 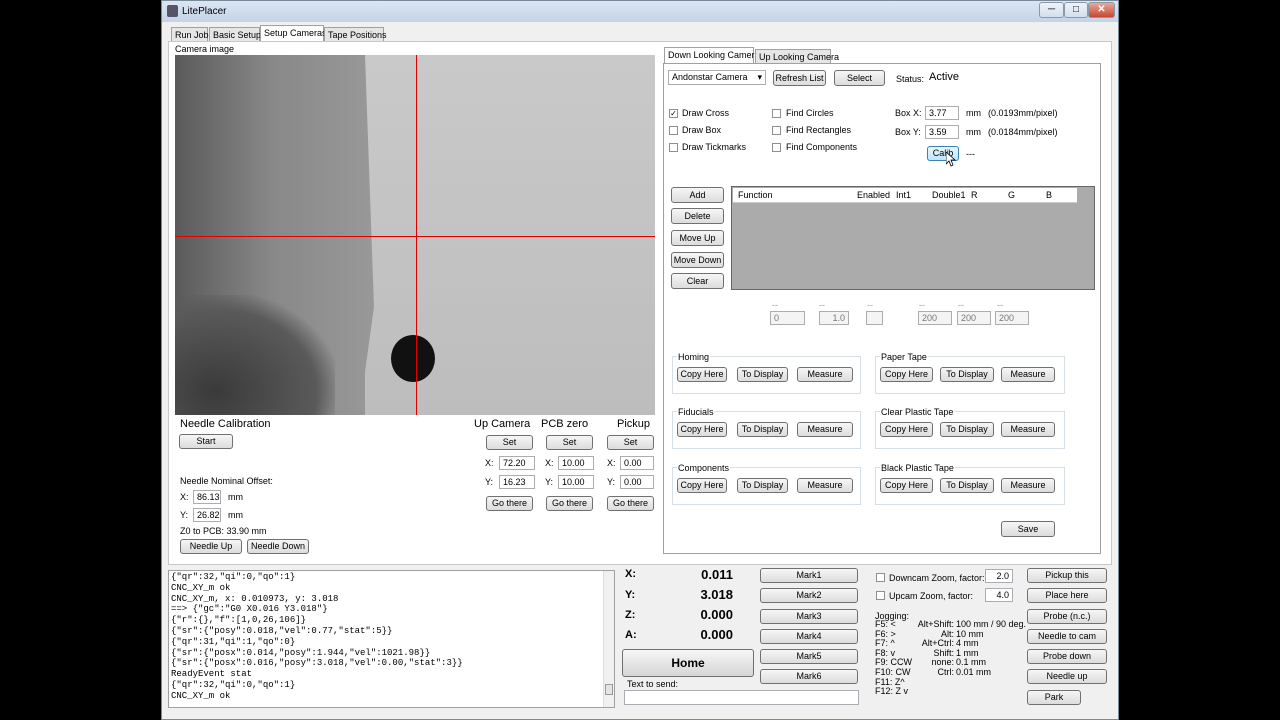 I want to click on up-camera-go-button: Go there, so click(x=509, y=503).